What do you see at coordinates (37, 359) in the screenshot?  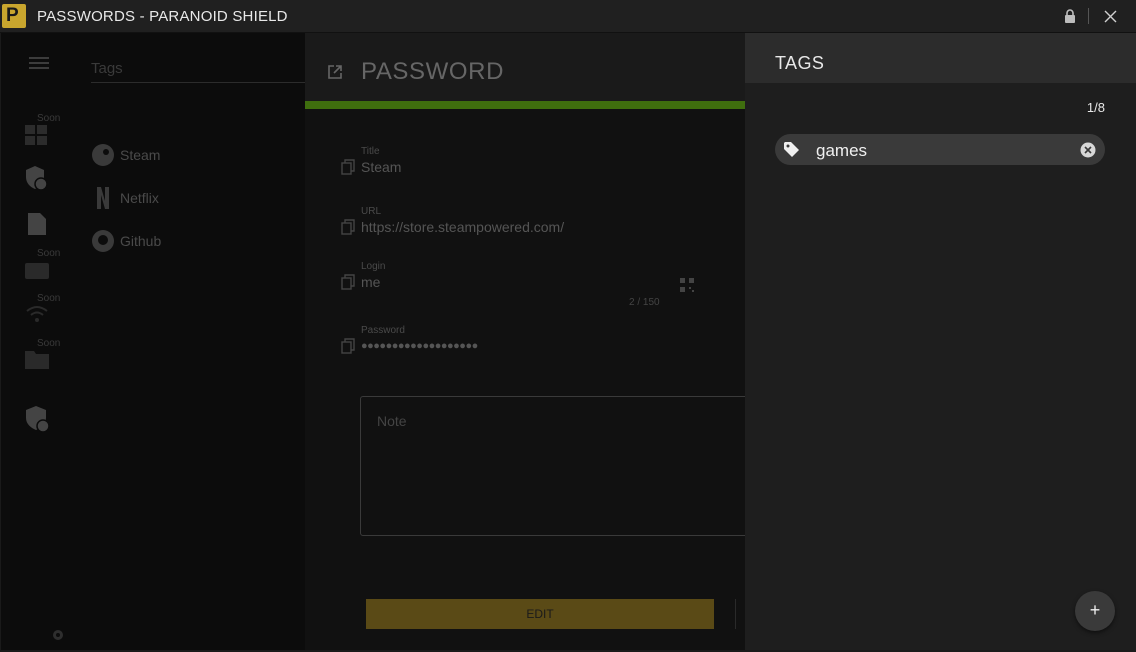 I see `folder-icon` at bounding box center [37, 359].